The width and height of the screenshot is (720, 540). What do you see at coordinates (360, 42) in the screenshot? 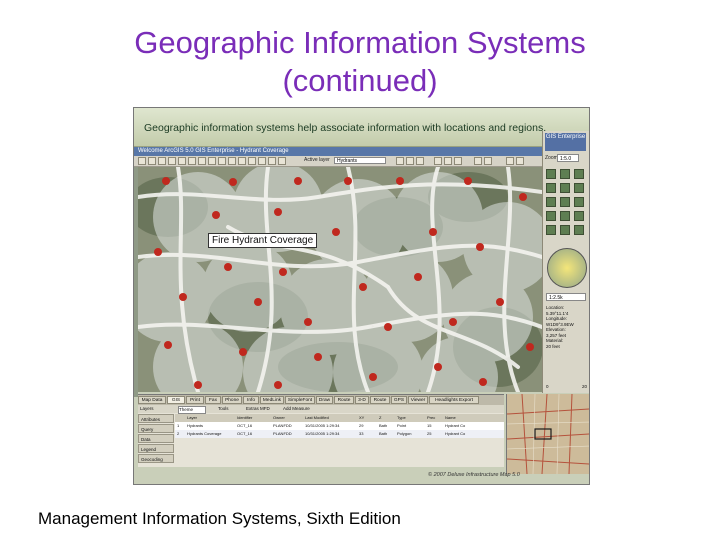
I see `slide-title-line1: Geographic Information Systems` at bounding box center [360, 42].